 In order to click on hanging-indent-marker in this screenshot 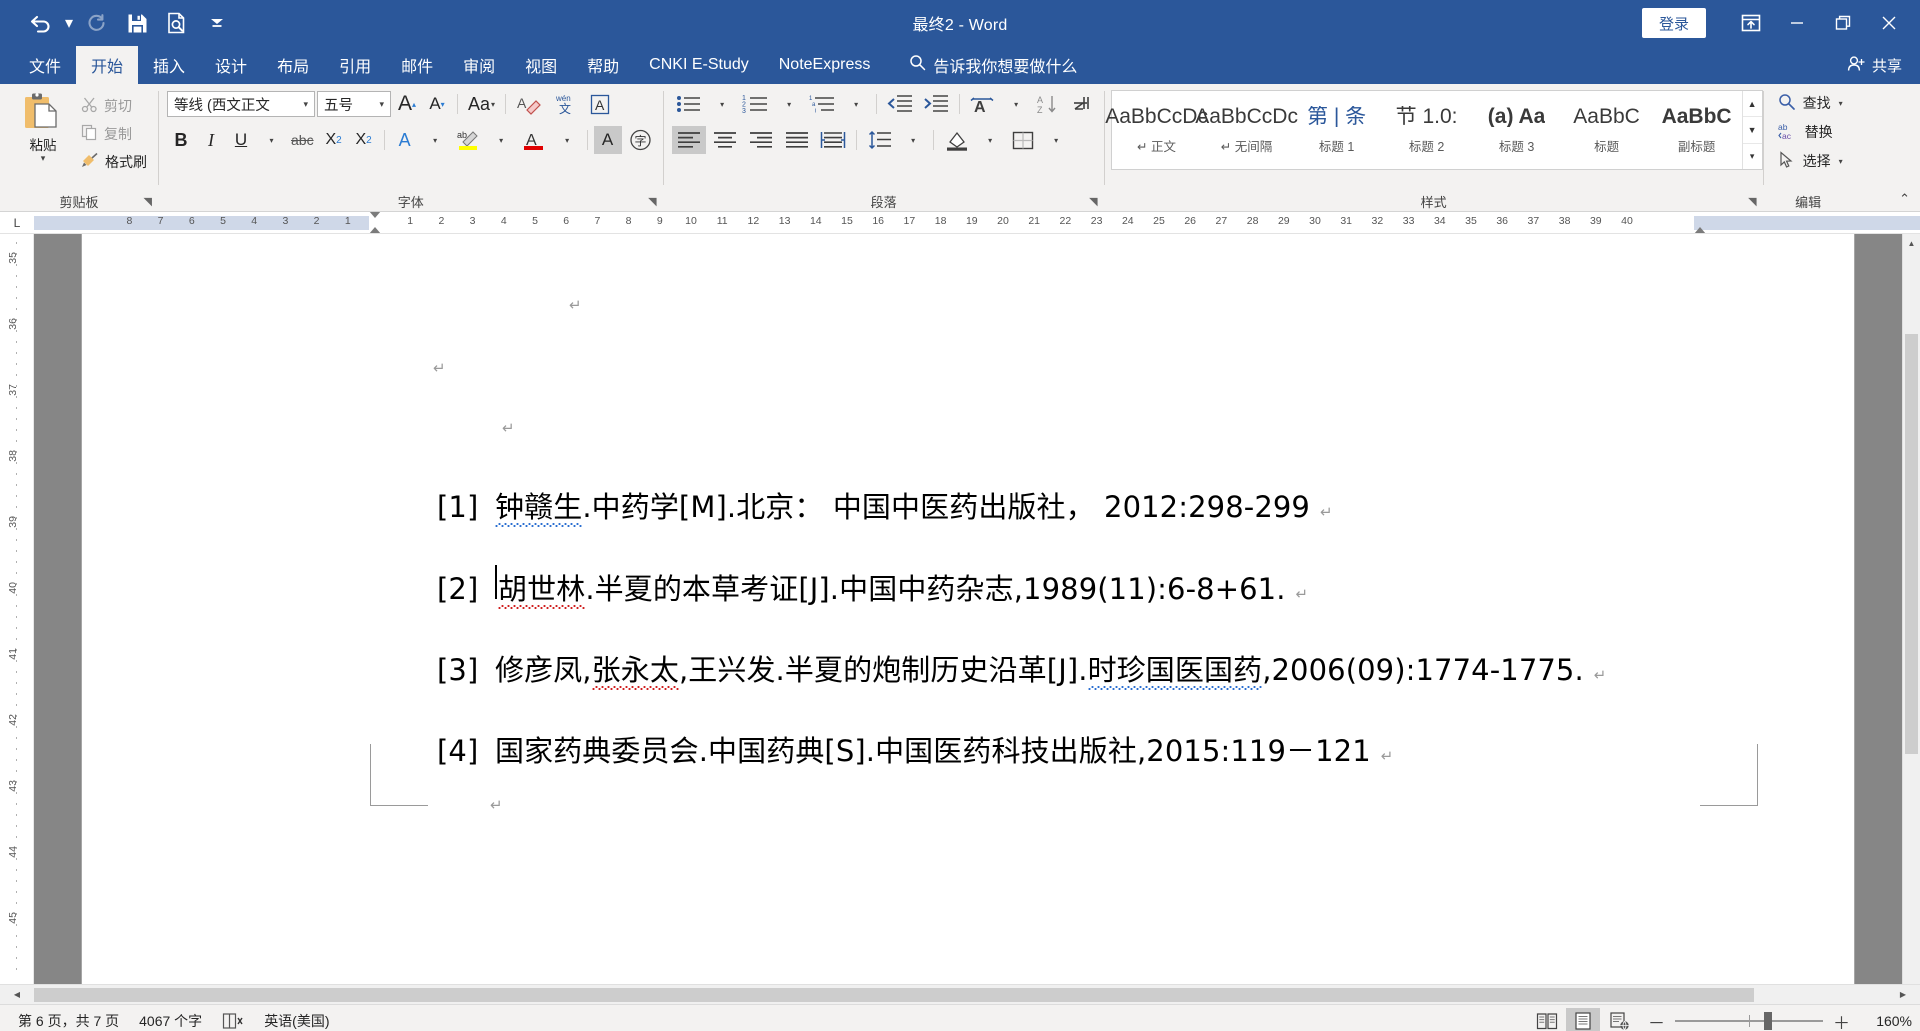, I will do `click(375, 229)`.